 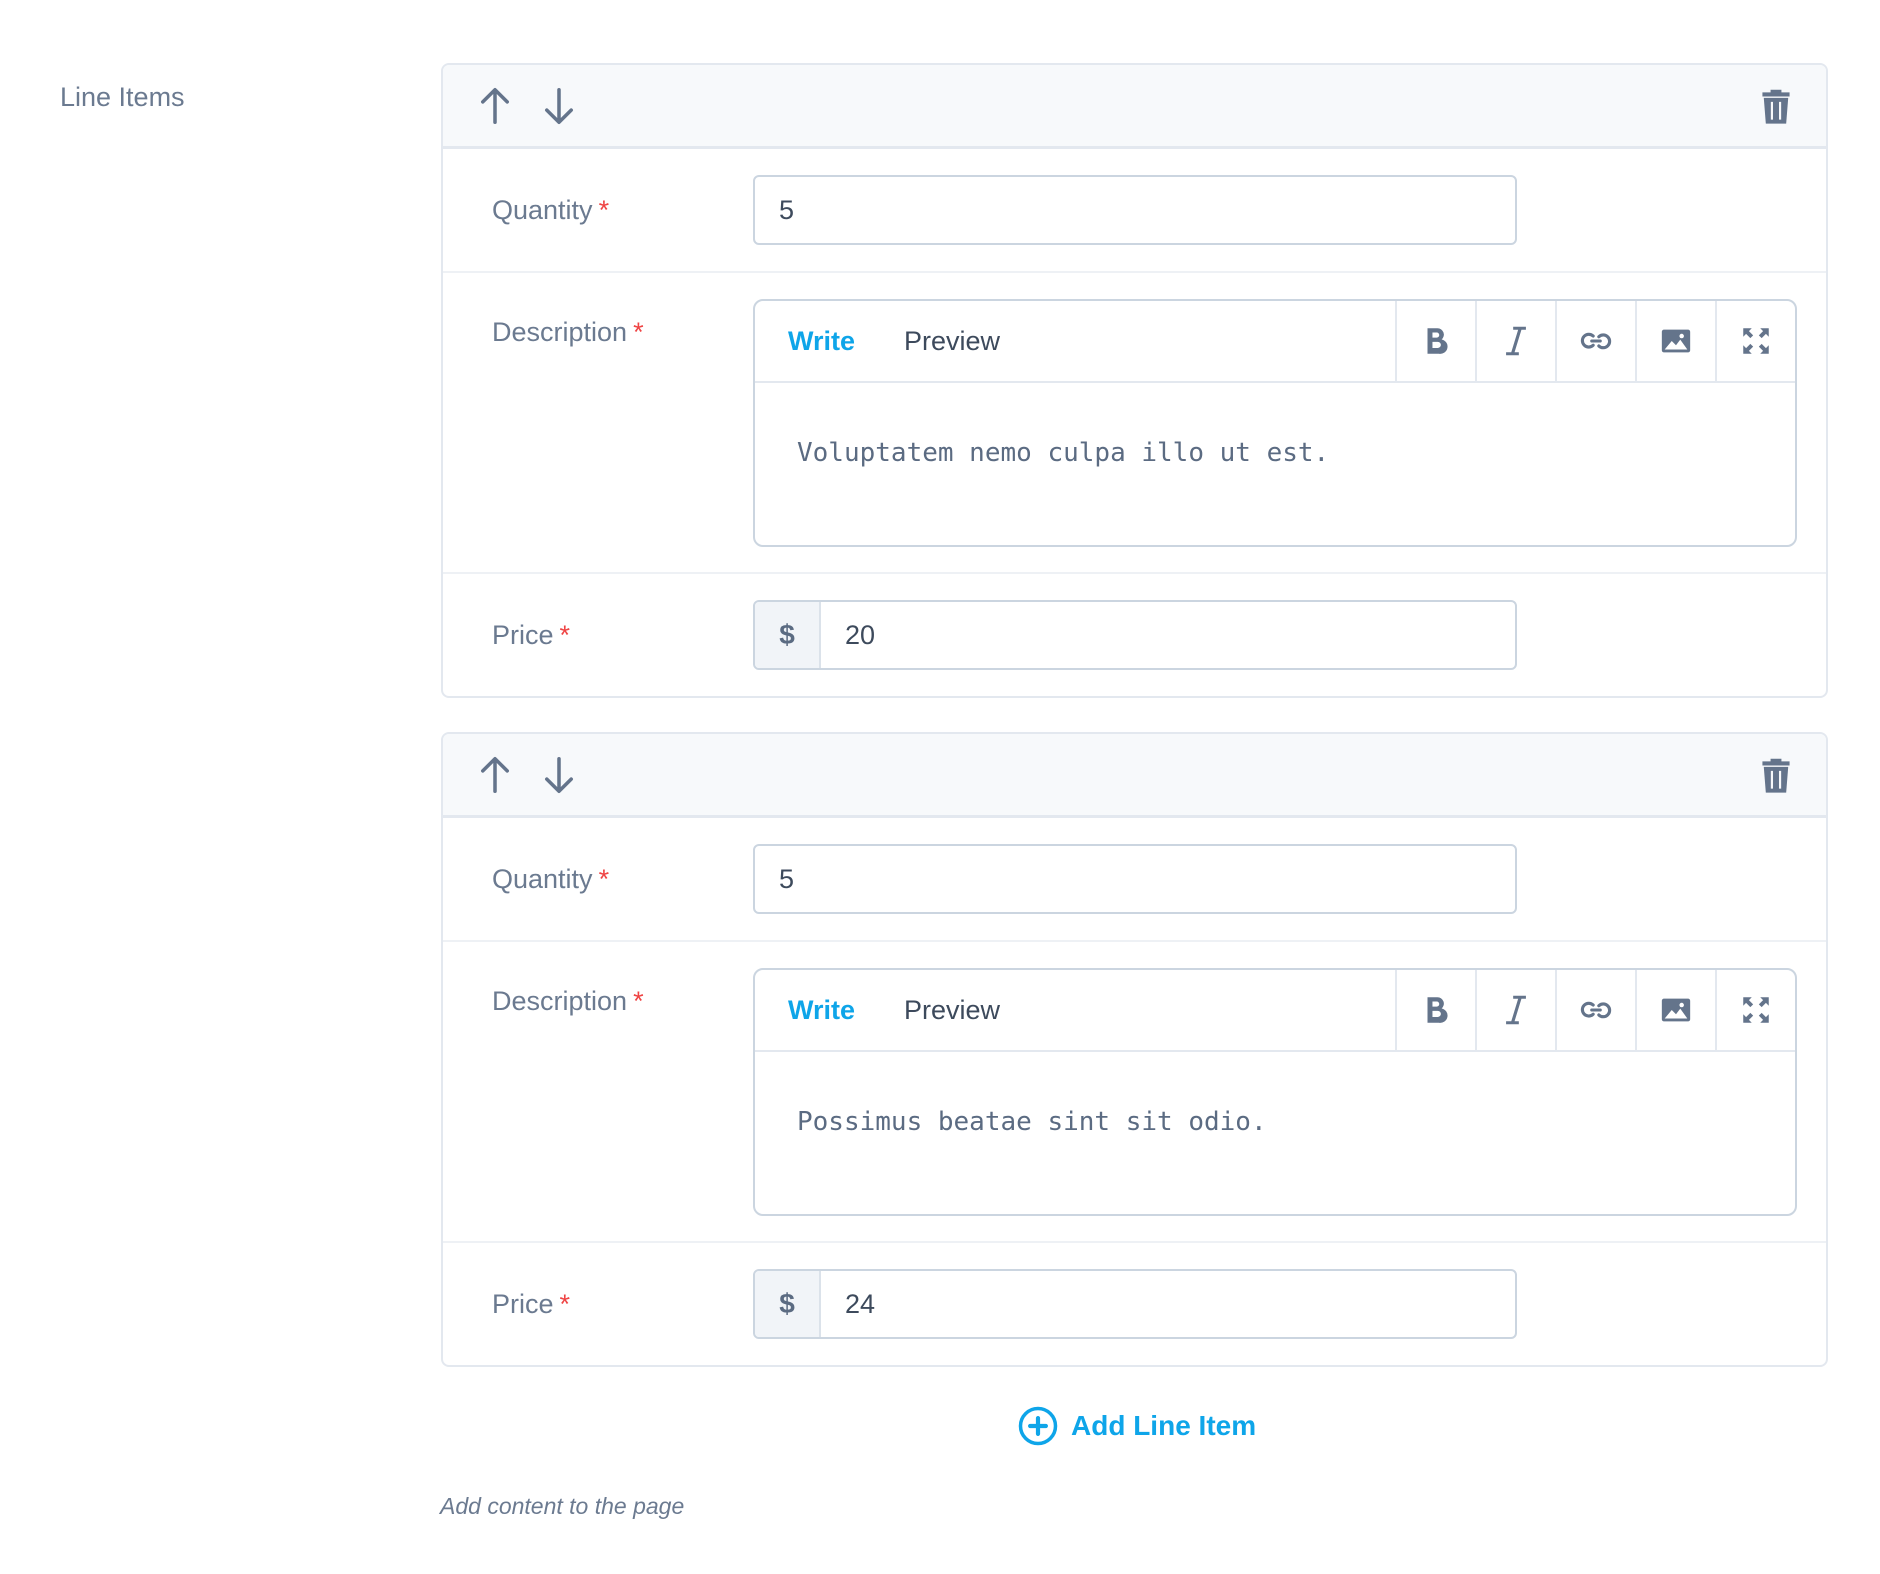 I want to click on add-line-item-button: Add Line Item, so click(x=1136, y=1426).